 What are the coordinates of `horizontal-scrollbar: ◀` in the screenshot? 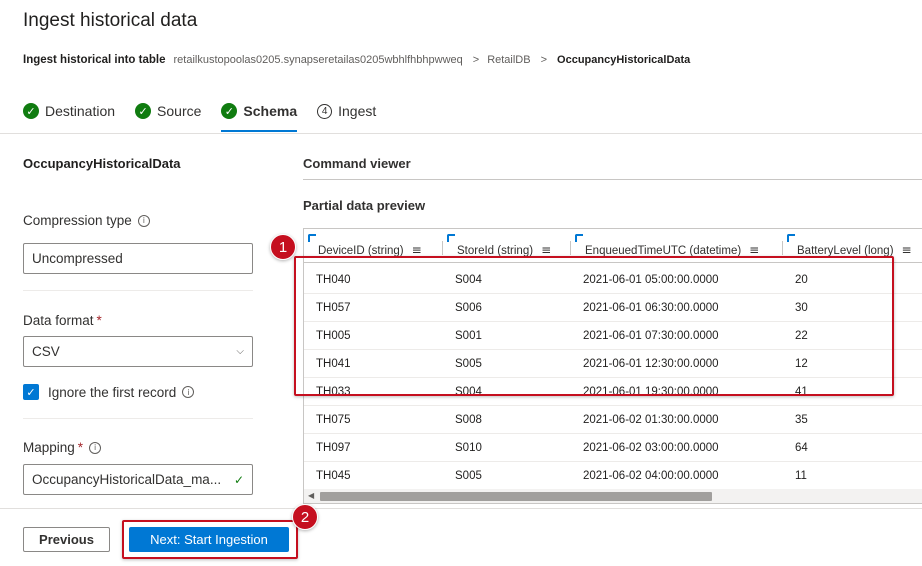 It's located at (613, 496).